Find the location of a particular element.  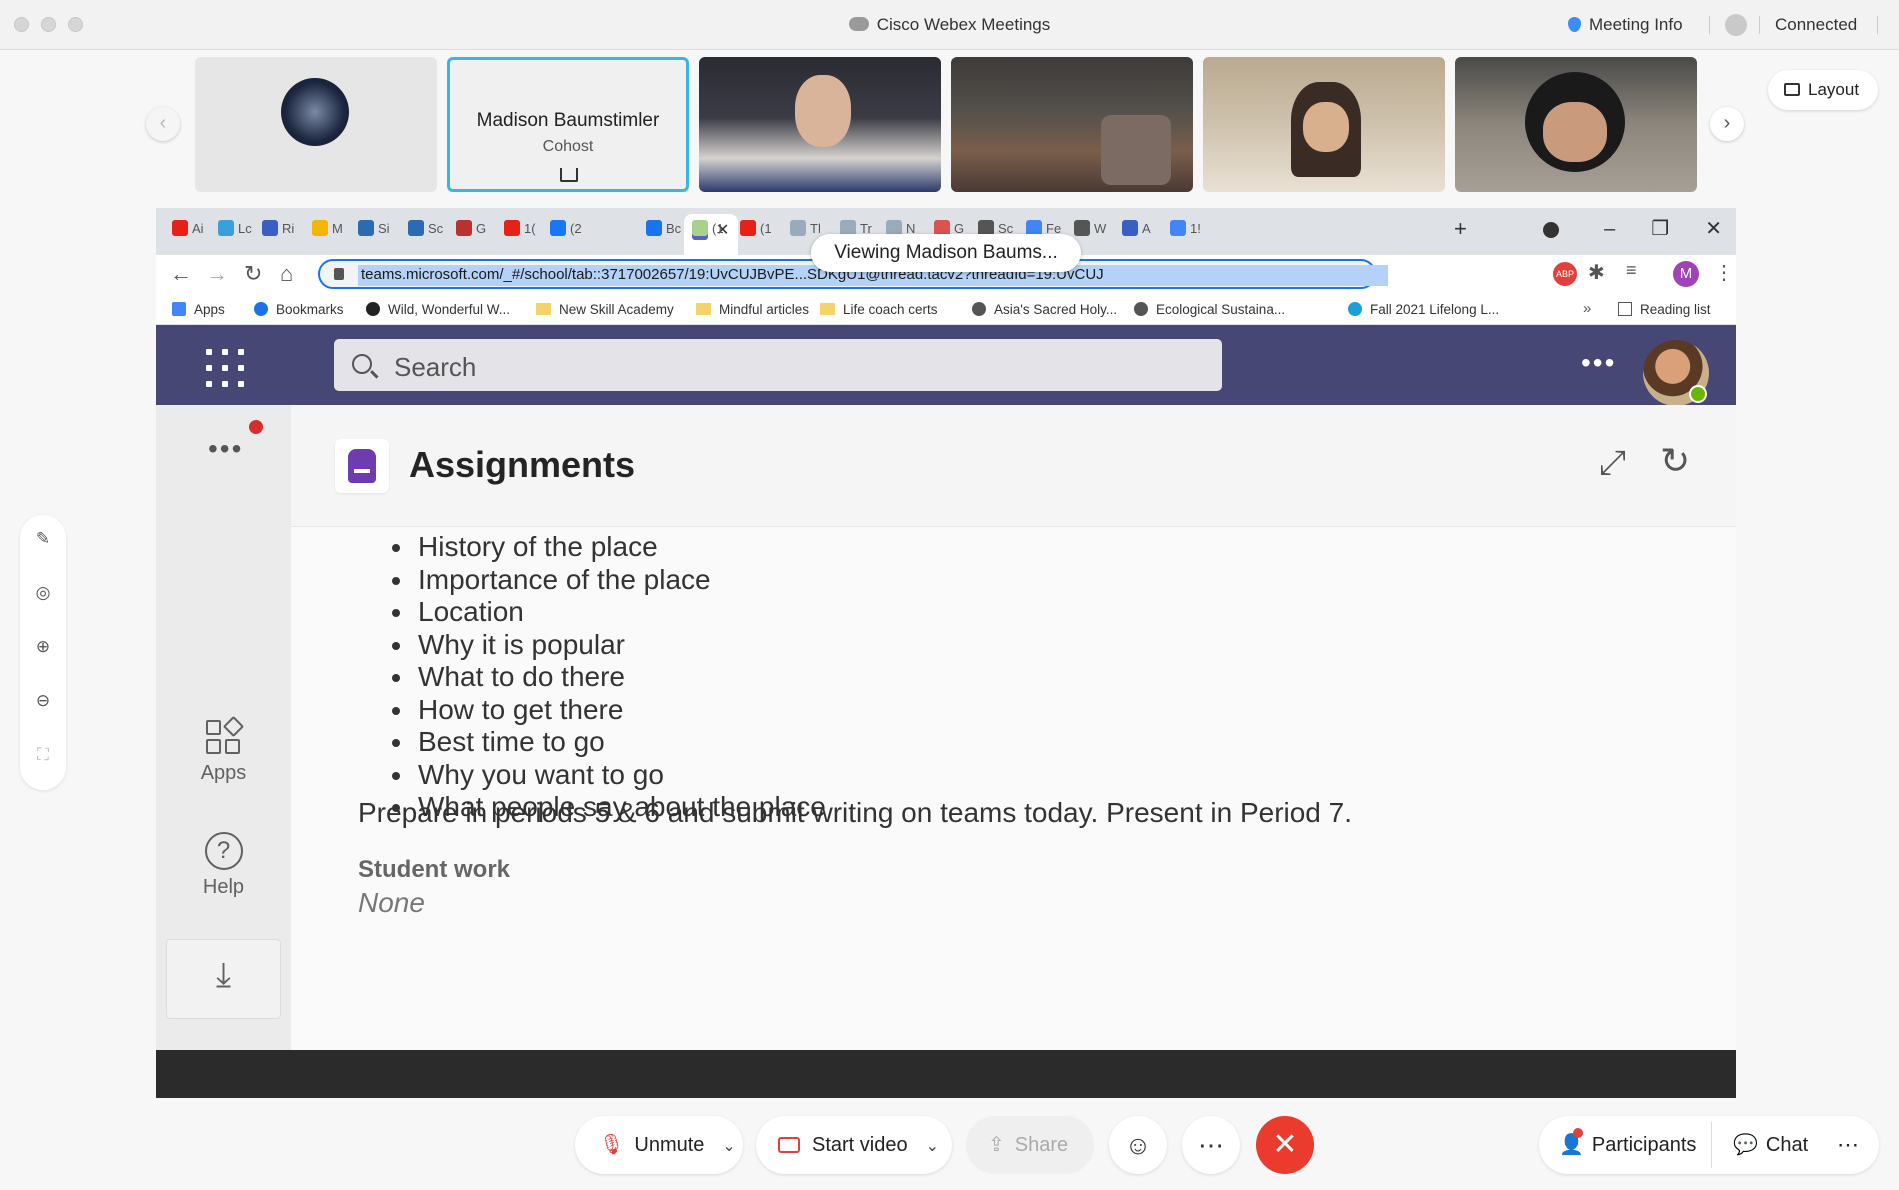

browser-tab: Lc is located at coordinates (235, 231).